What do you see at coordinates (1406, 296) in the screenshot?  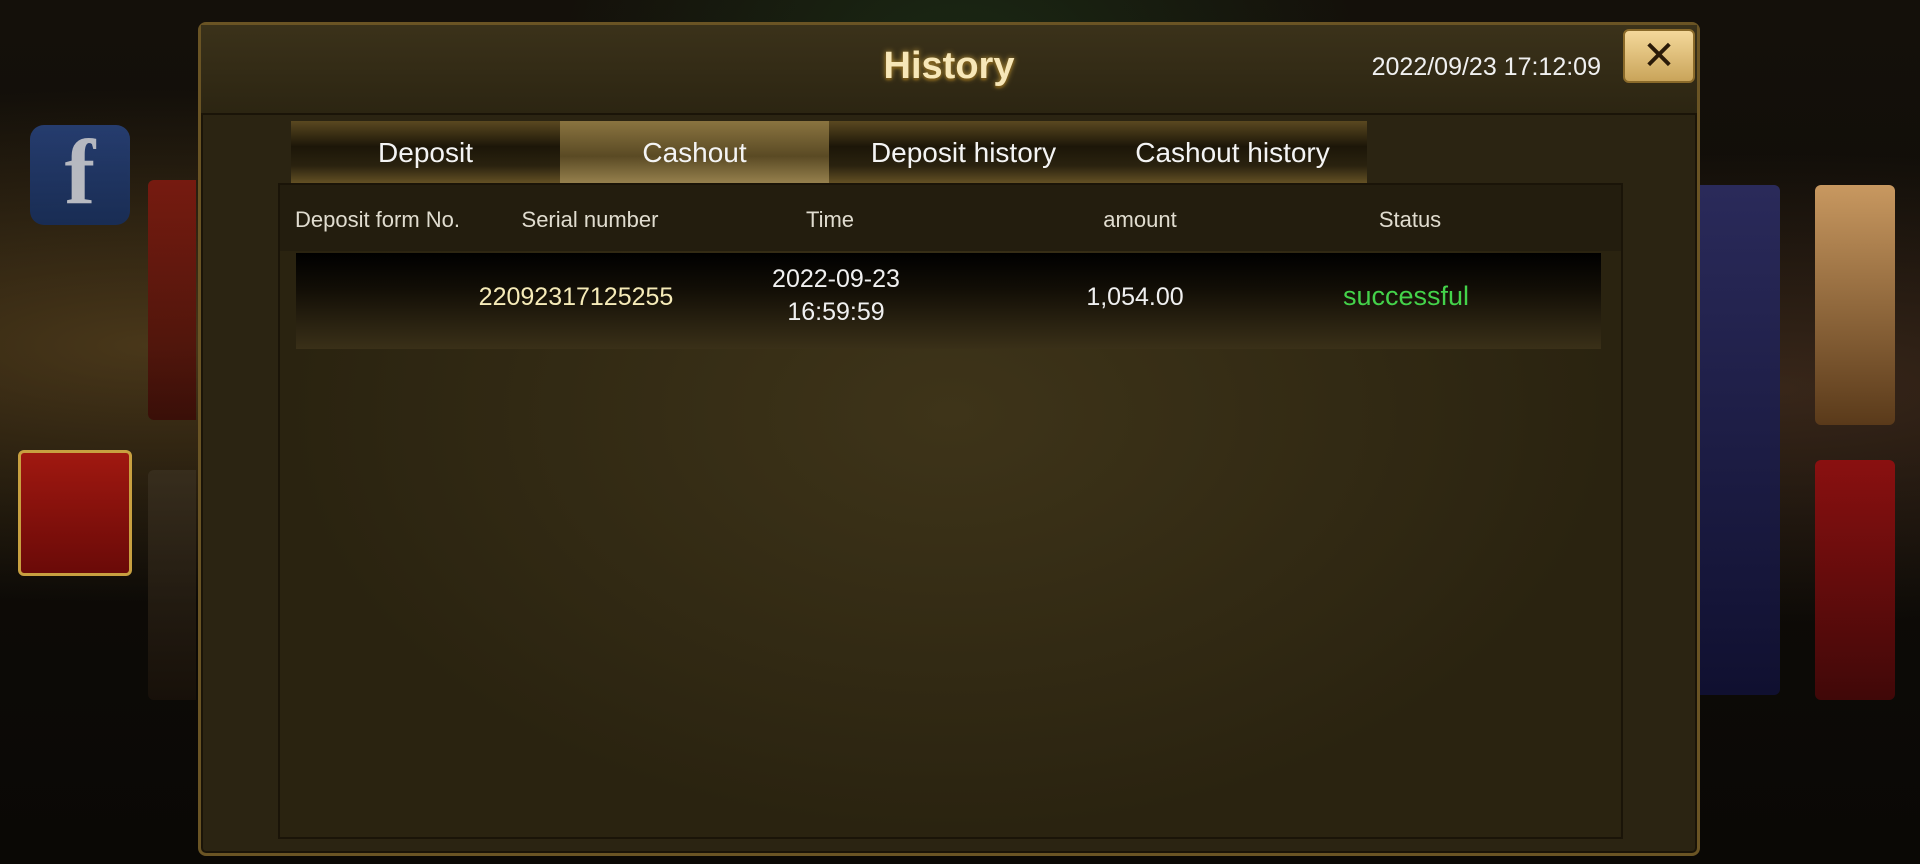 I see `status-badge: successful` at bounding box center [1406, 296].